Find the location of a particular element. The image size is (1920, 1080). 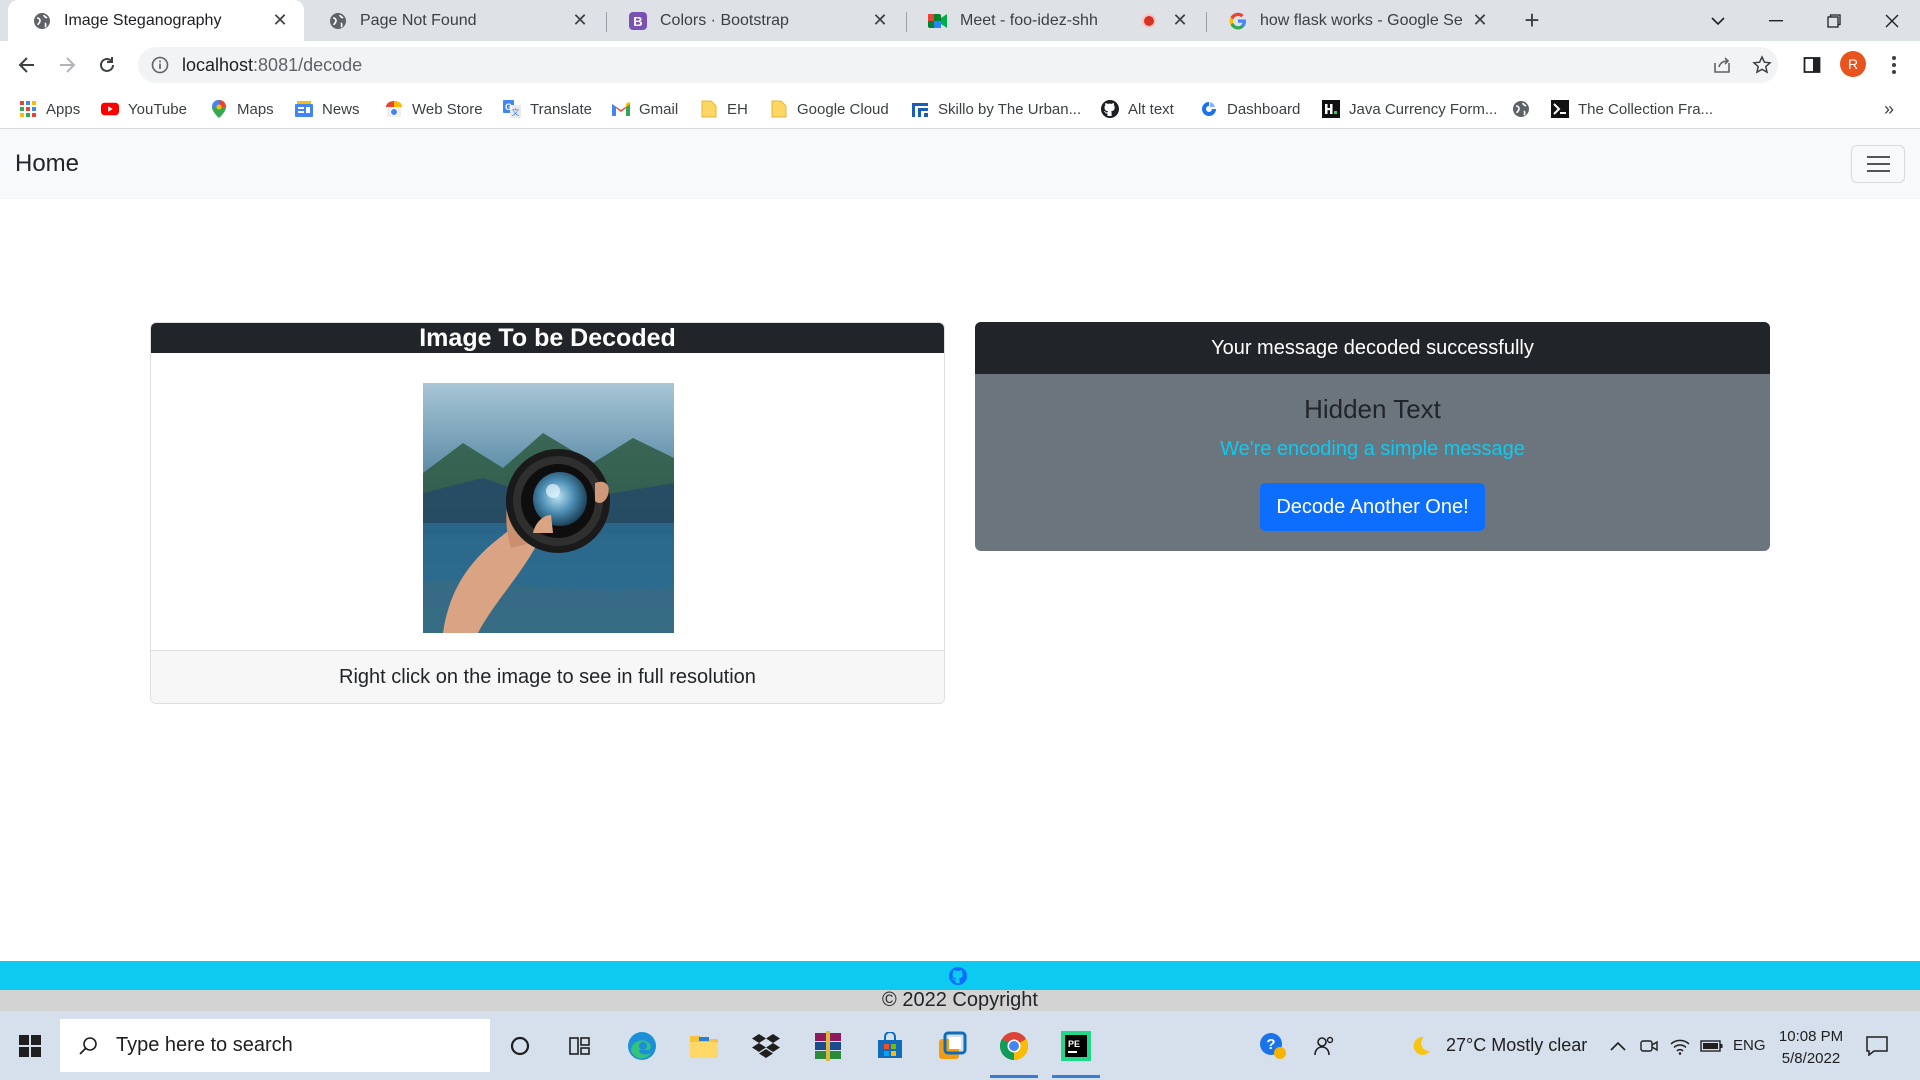

close-window-icon is located at coordinates (1892, 20).